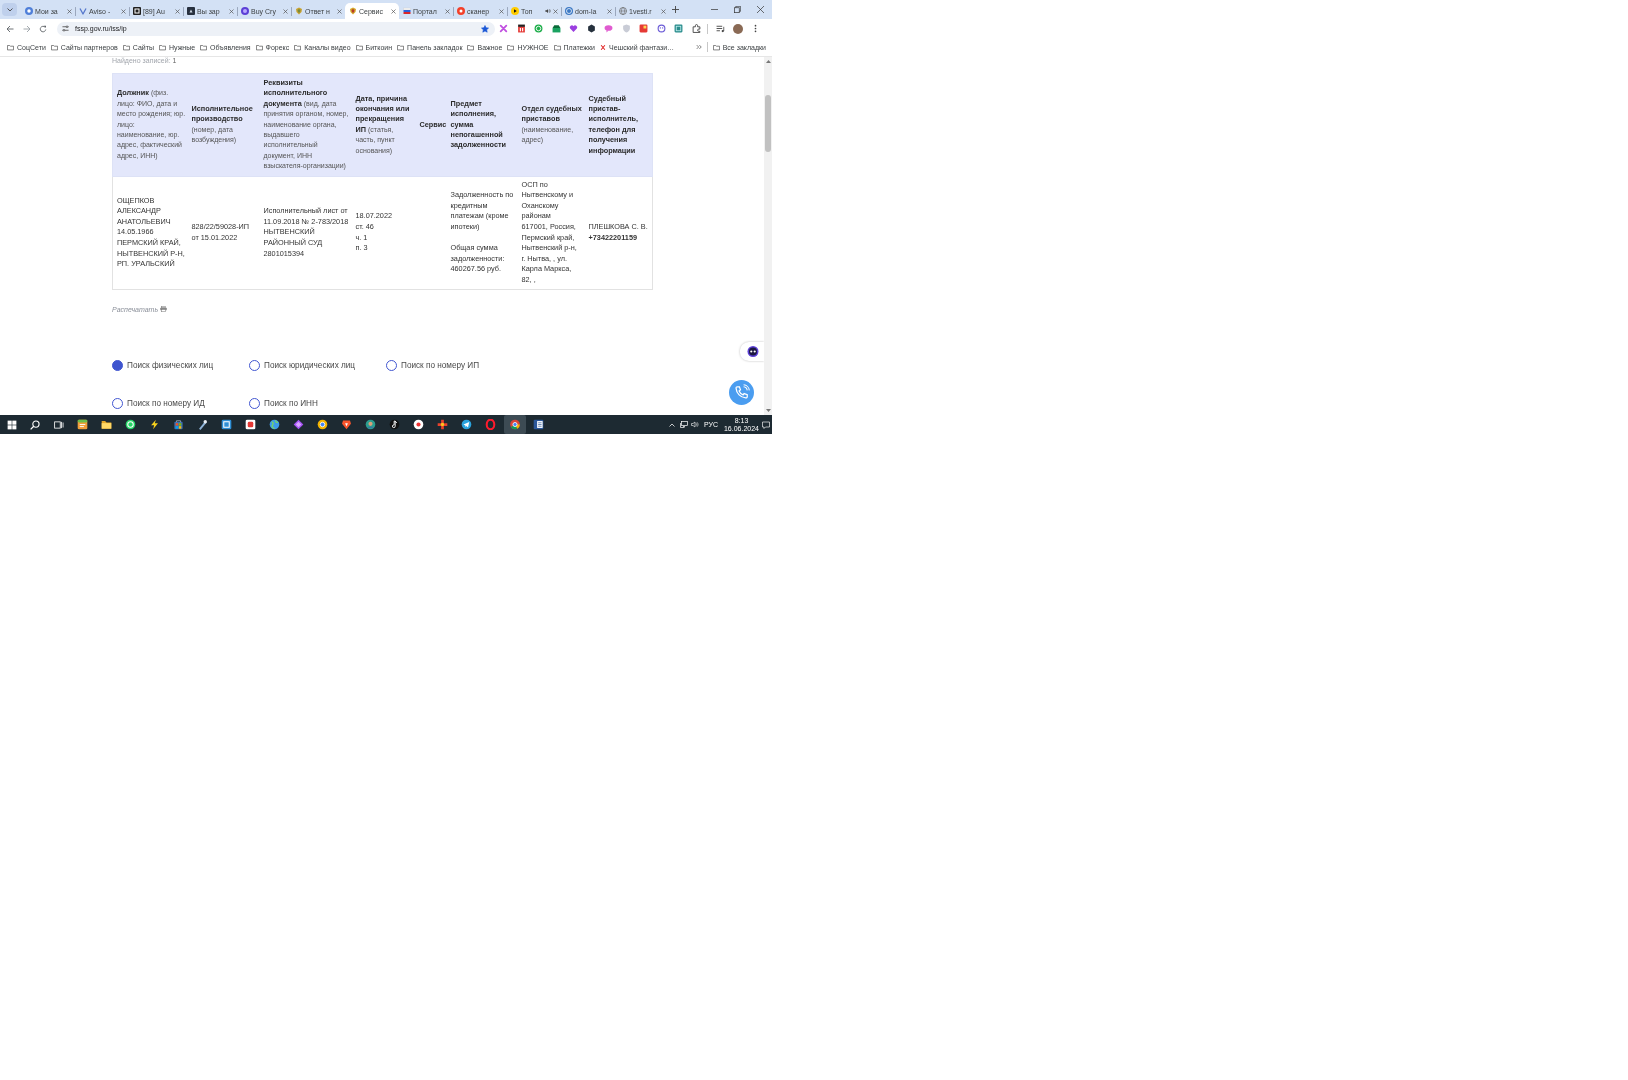  I want to click on plus-icon, so click(675, 9).